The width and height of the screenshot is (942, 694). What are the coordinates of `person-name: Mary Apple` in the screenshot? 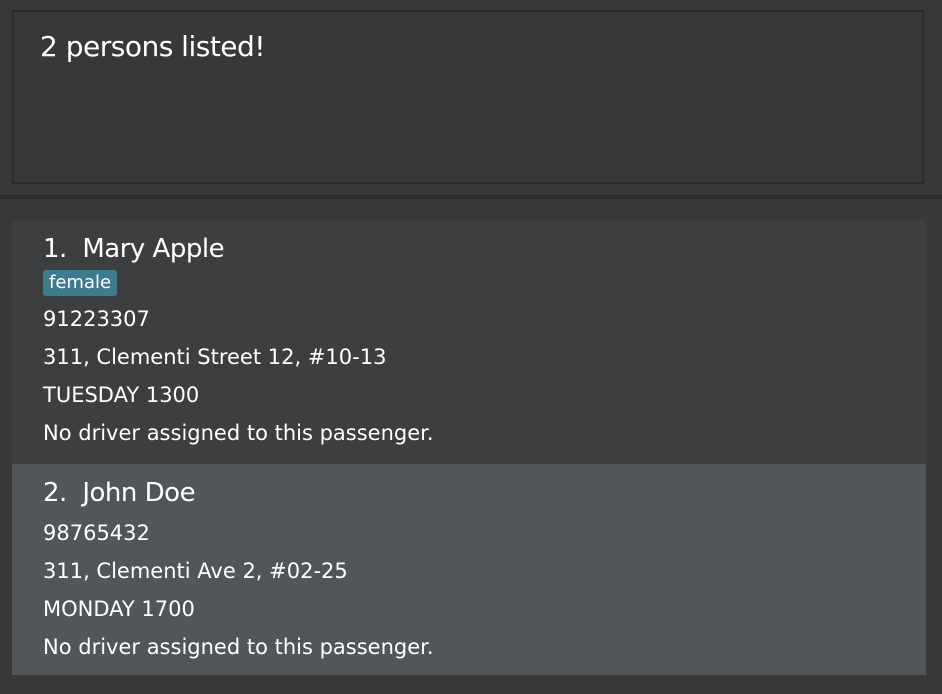 It's located at (153, 249).